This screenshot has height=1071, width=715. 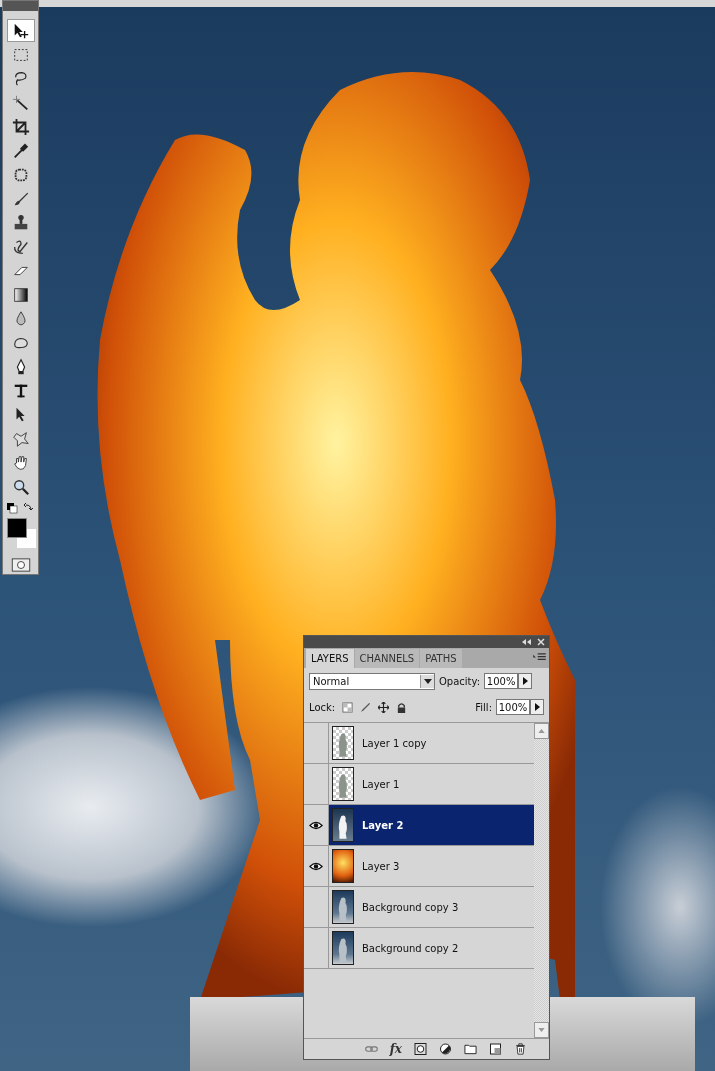 What do you see at coordinates (348, 707) in the screenshot?
I see `lock-transparency-icon` at bounding box center [348, 707].